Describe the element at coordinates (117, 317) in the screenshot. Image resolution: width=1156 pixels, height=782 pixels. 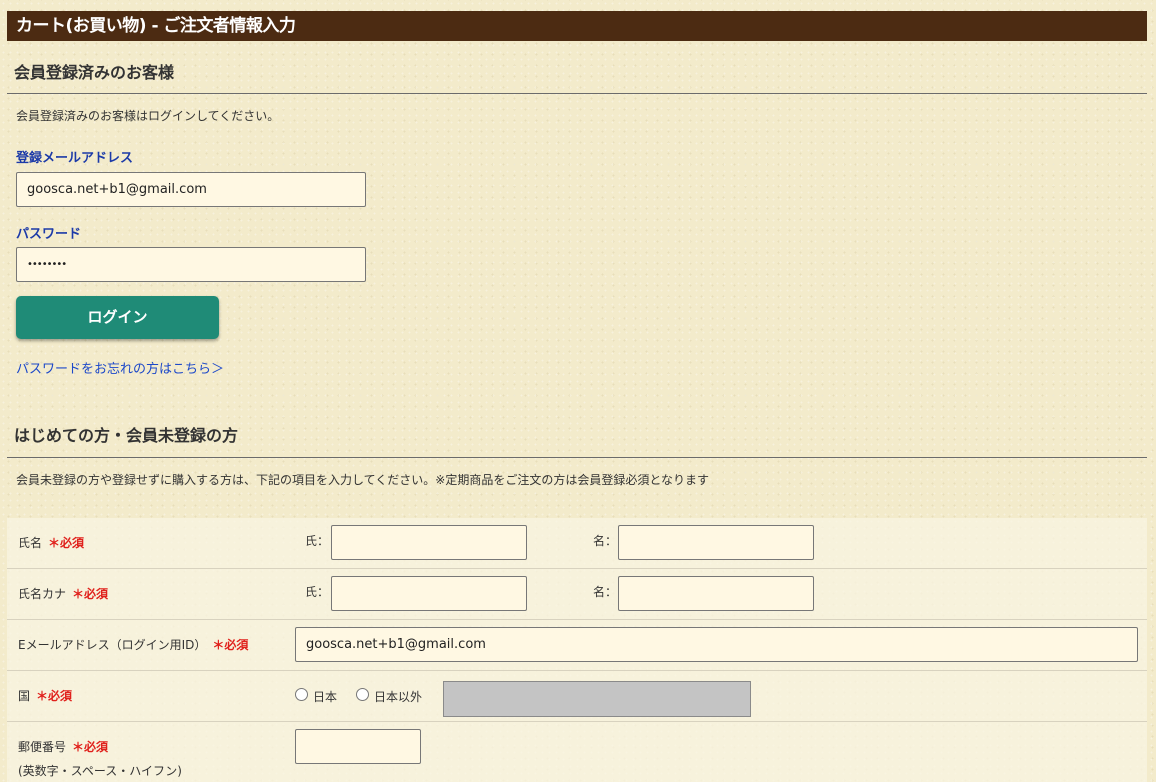
I see `login-button: ログイン` at that location.